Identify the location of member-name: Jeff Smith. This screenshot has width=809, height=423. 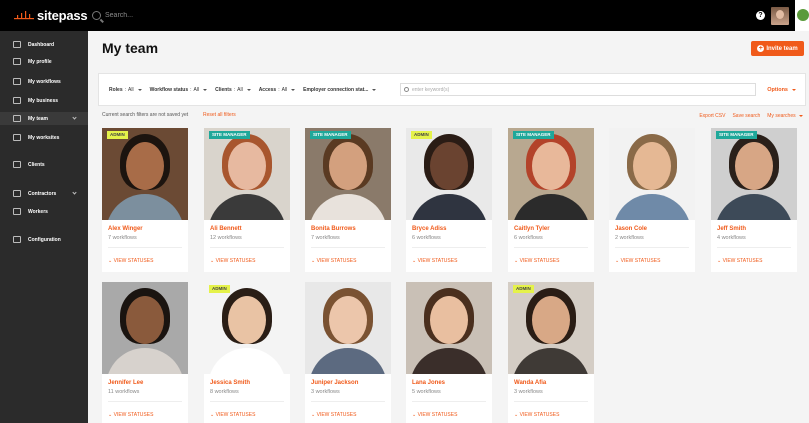
(731, 229).